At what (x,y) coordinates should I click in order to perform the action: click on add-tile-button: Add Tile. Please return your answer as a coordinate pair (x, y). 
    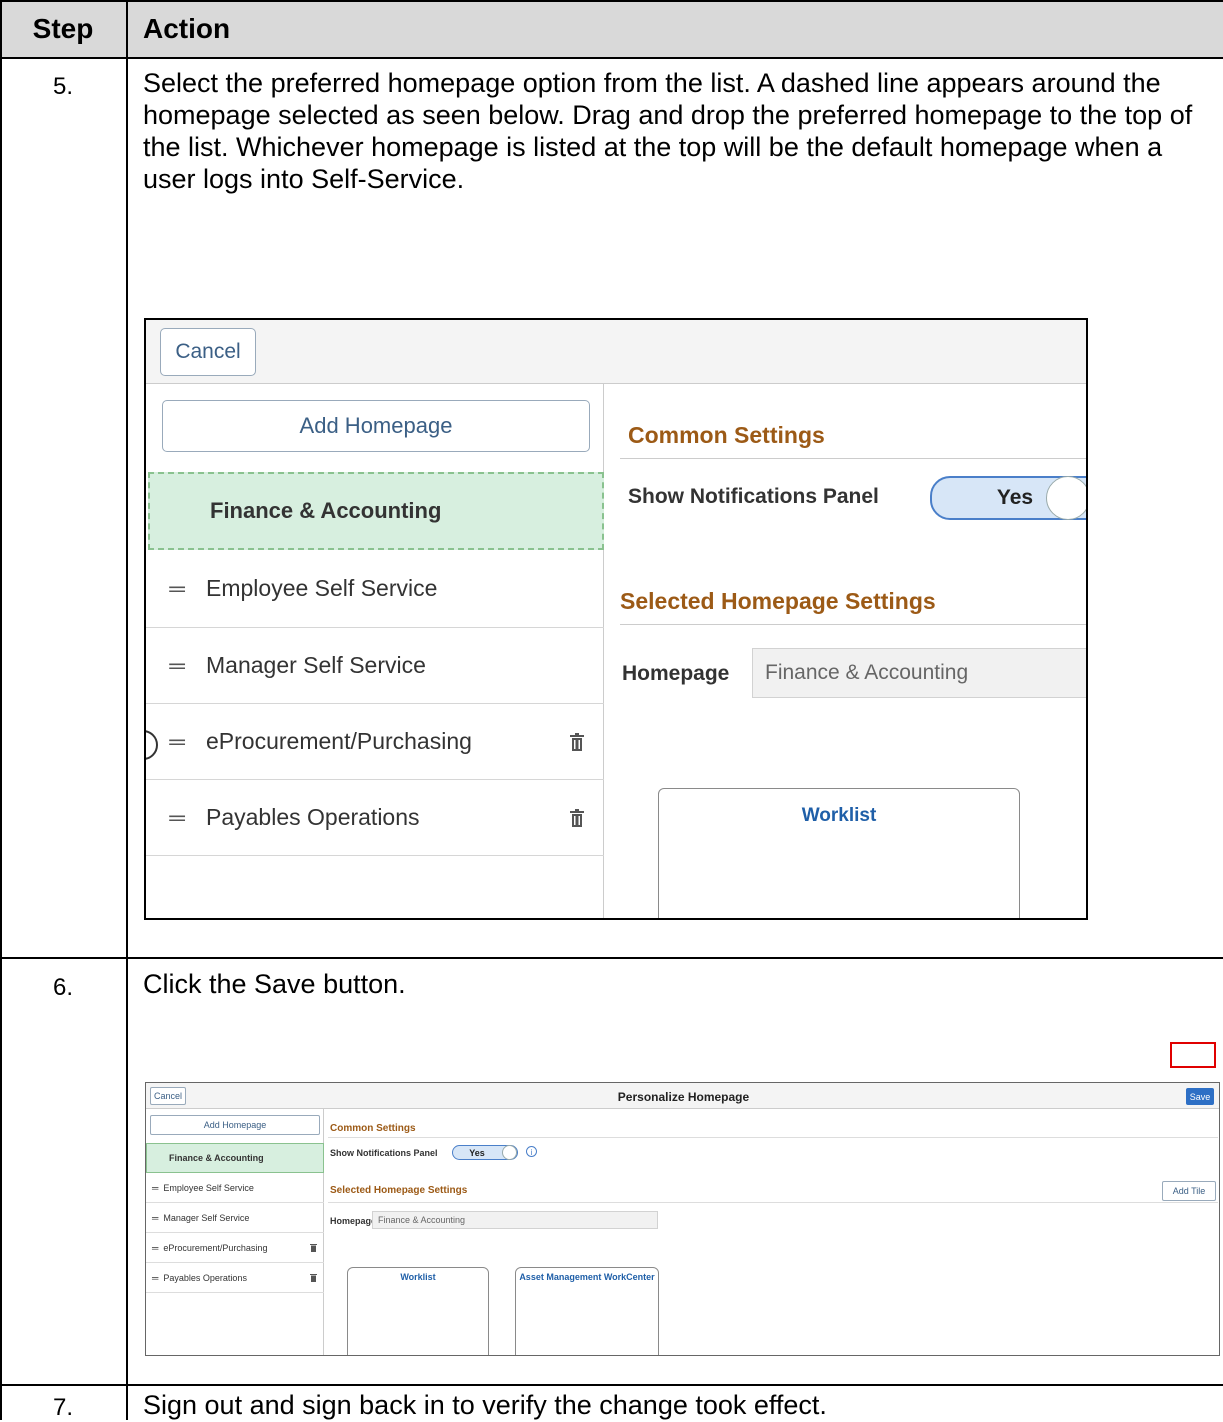
    Looking at the image, I should click on (1189, 1191).